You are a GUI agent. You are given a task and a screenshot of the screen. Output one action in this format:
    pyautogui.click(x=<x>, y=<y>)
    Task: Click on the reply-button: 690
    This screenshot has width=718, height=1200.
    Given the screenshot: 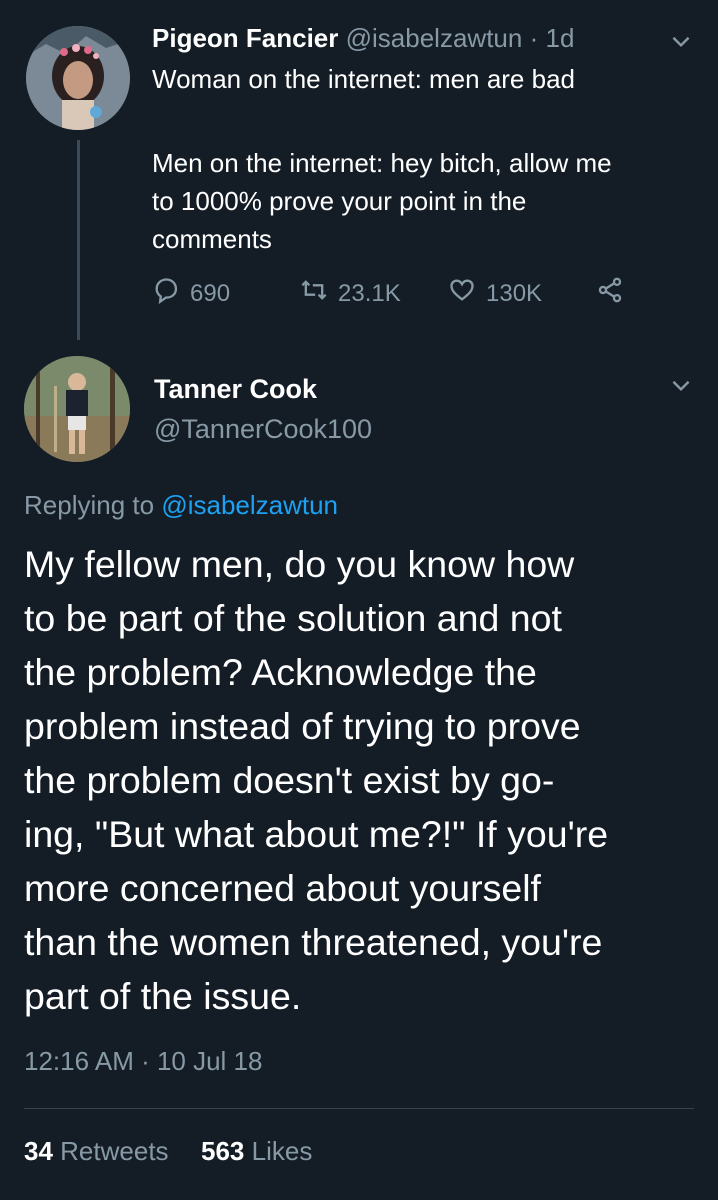 What is the action you would take?
    pyautogui.click(x=191, y=293)
    